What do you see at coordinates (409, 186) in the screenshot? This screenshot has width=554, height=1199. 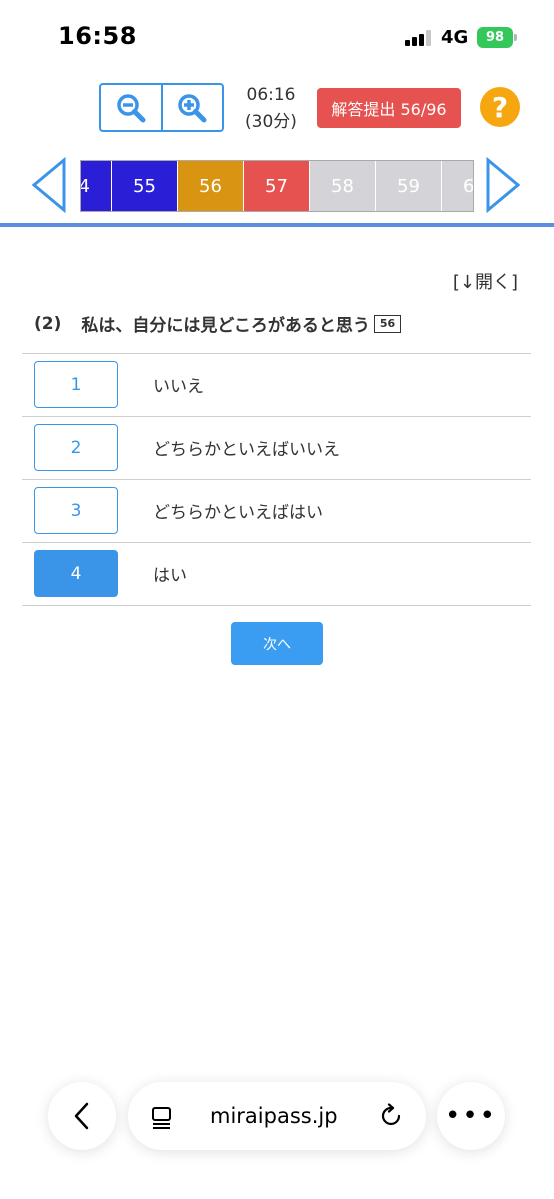 I see `question-nav-item: 59` at bounding box center [409, 186].